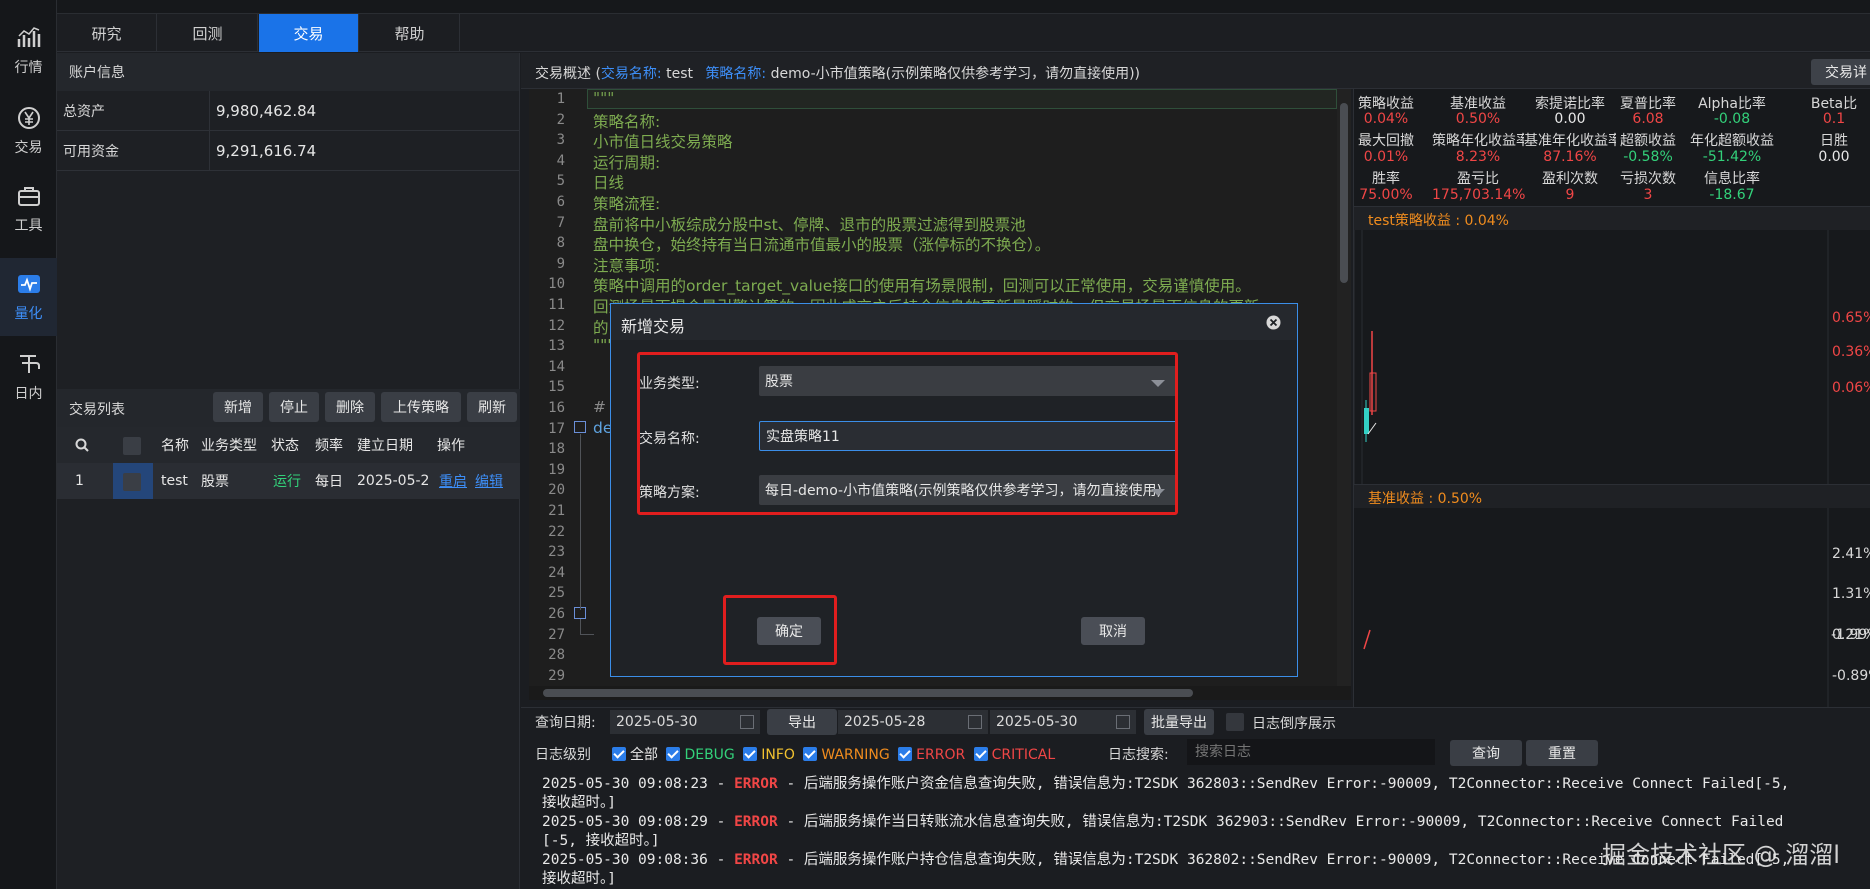  I want to click on reverse-order-label: 日志倒序展示, so click(1294, 724).